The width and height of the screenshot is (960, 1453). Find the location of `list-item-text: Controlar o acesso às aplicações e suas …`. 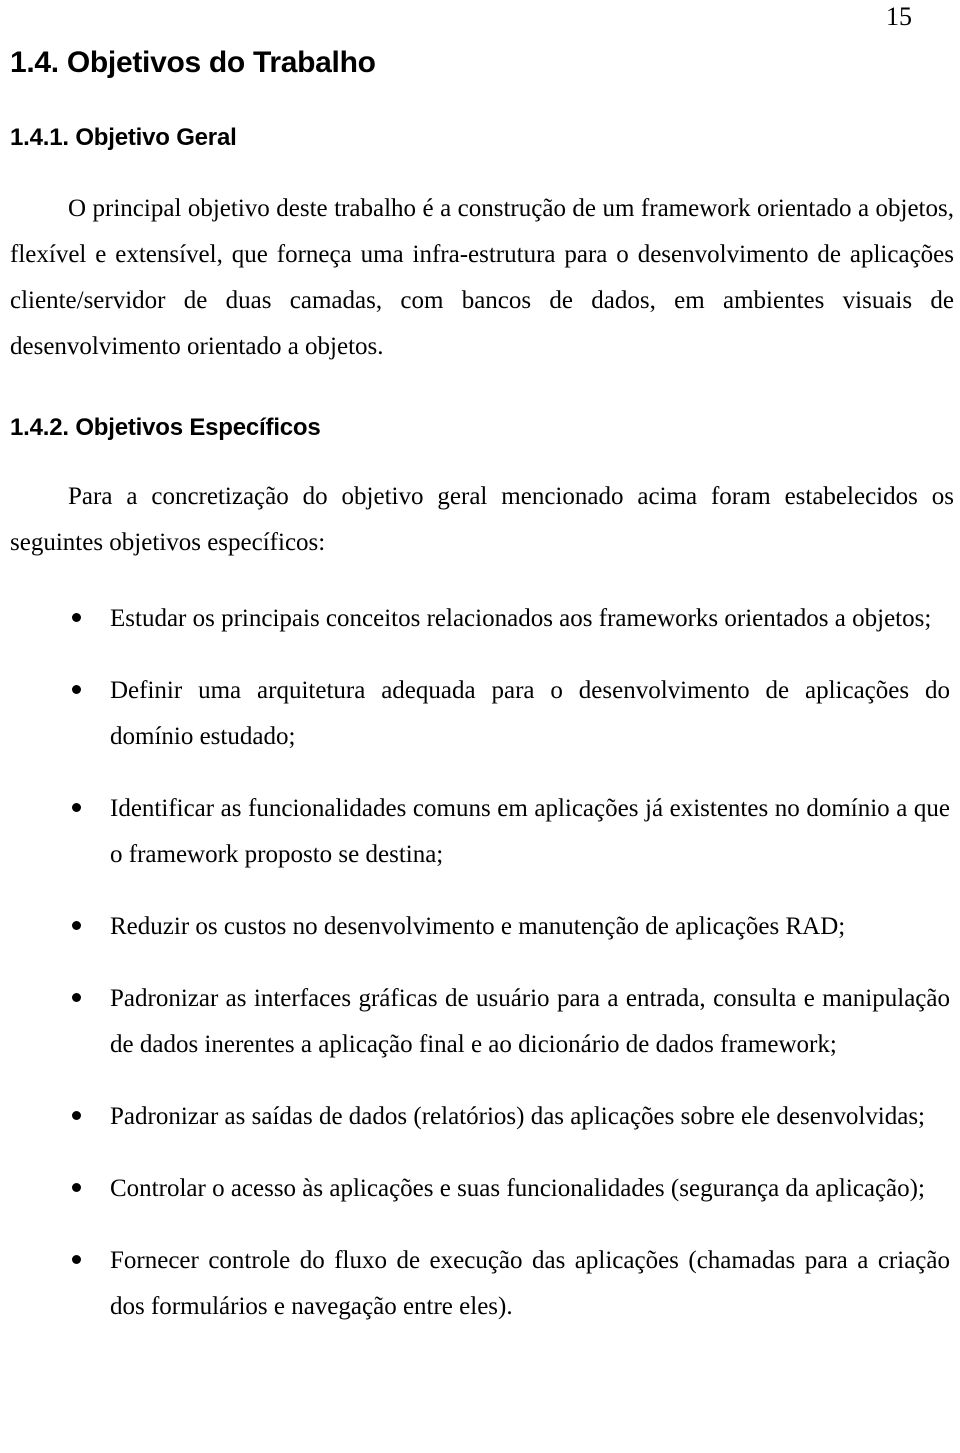

list-item-text: Controlar o acesso às aplicações e suas … is located at coordinates (517, 1188).